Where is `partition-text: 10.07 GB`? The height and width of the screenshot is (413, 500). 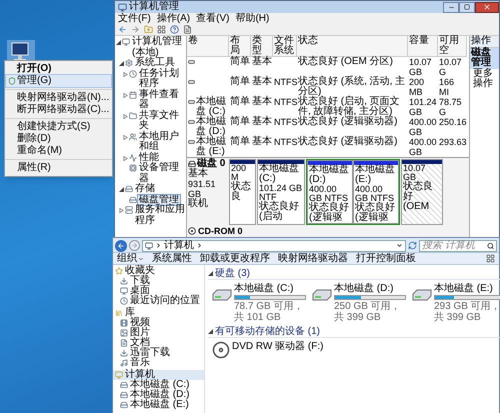
partition-text: 10.07 GB is located at coordinates (414, 173).